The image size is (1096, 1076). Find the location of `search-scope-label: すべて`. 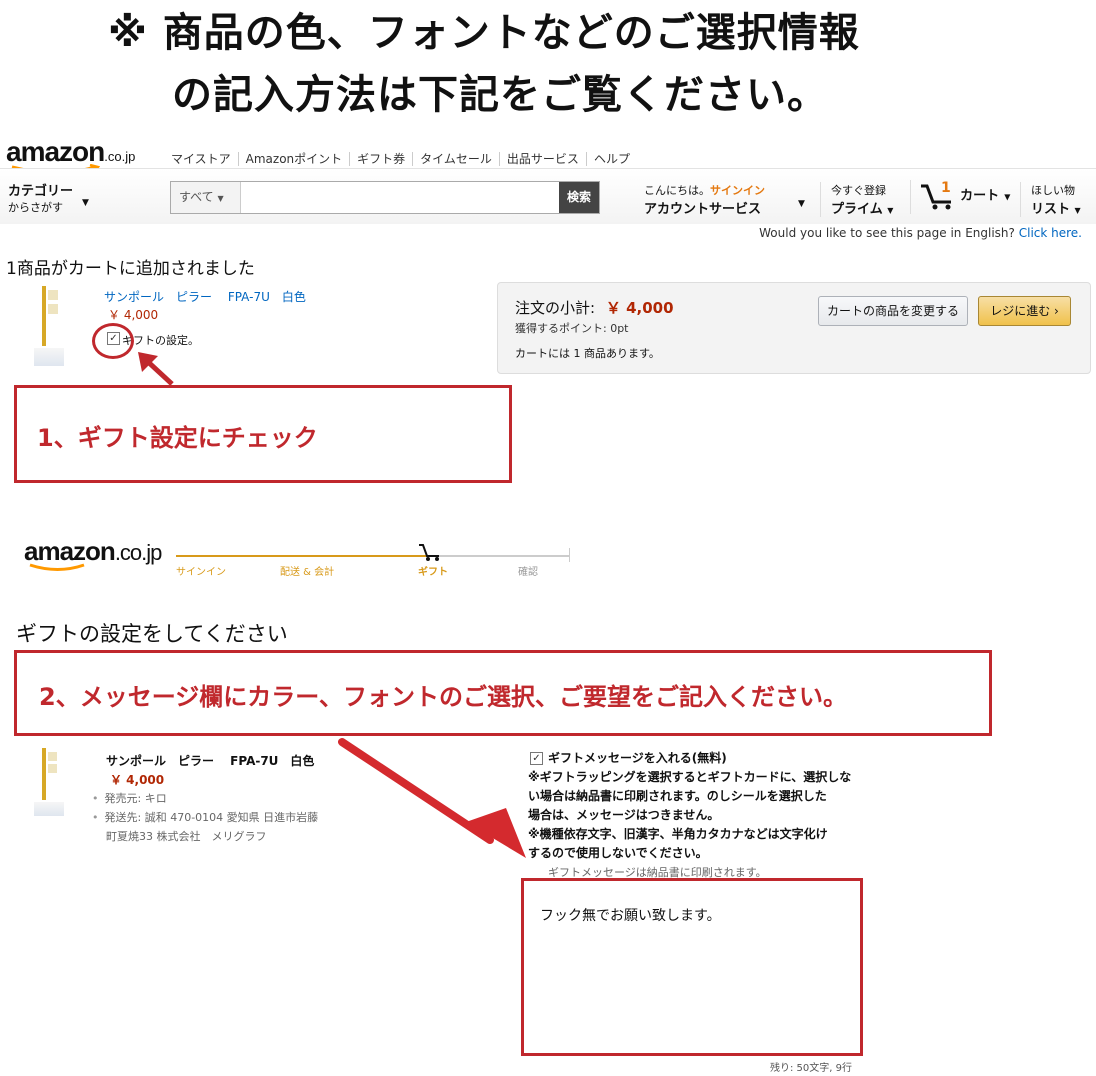

search-scope-label: すべて is located at coordinates (196, 197).